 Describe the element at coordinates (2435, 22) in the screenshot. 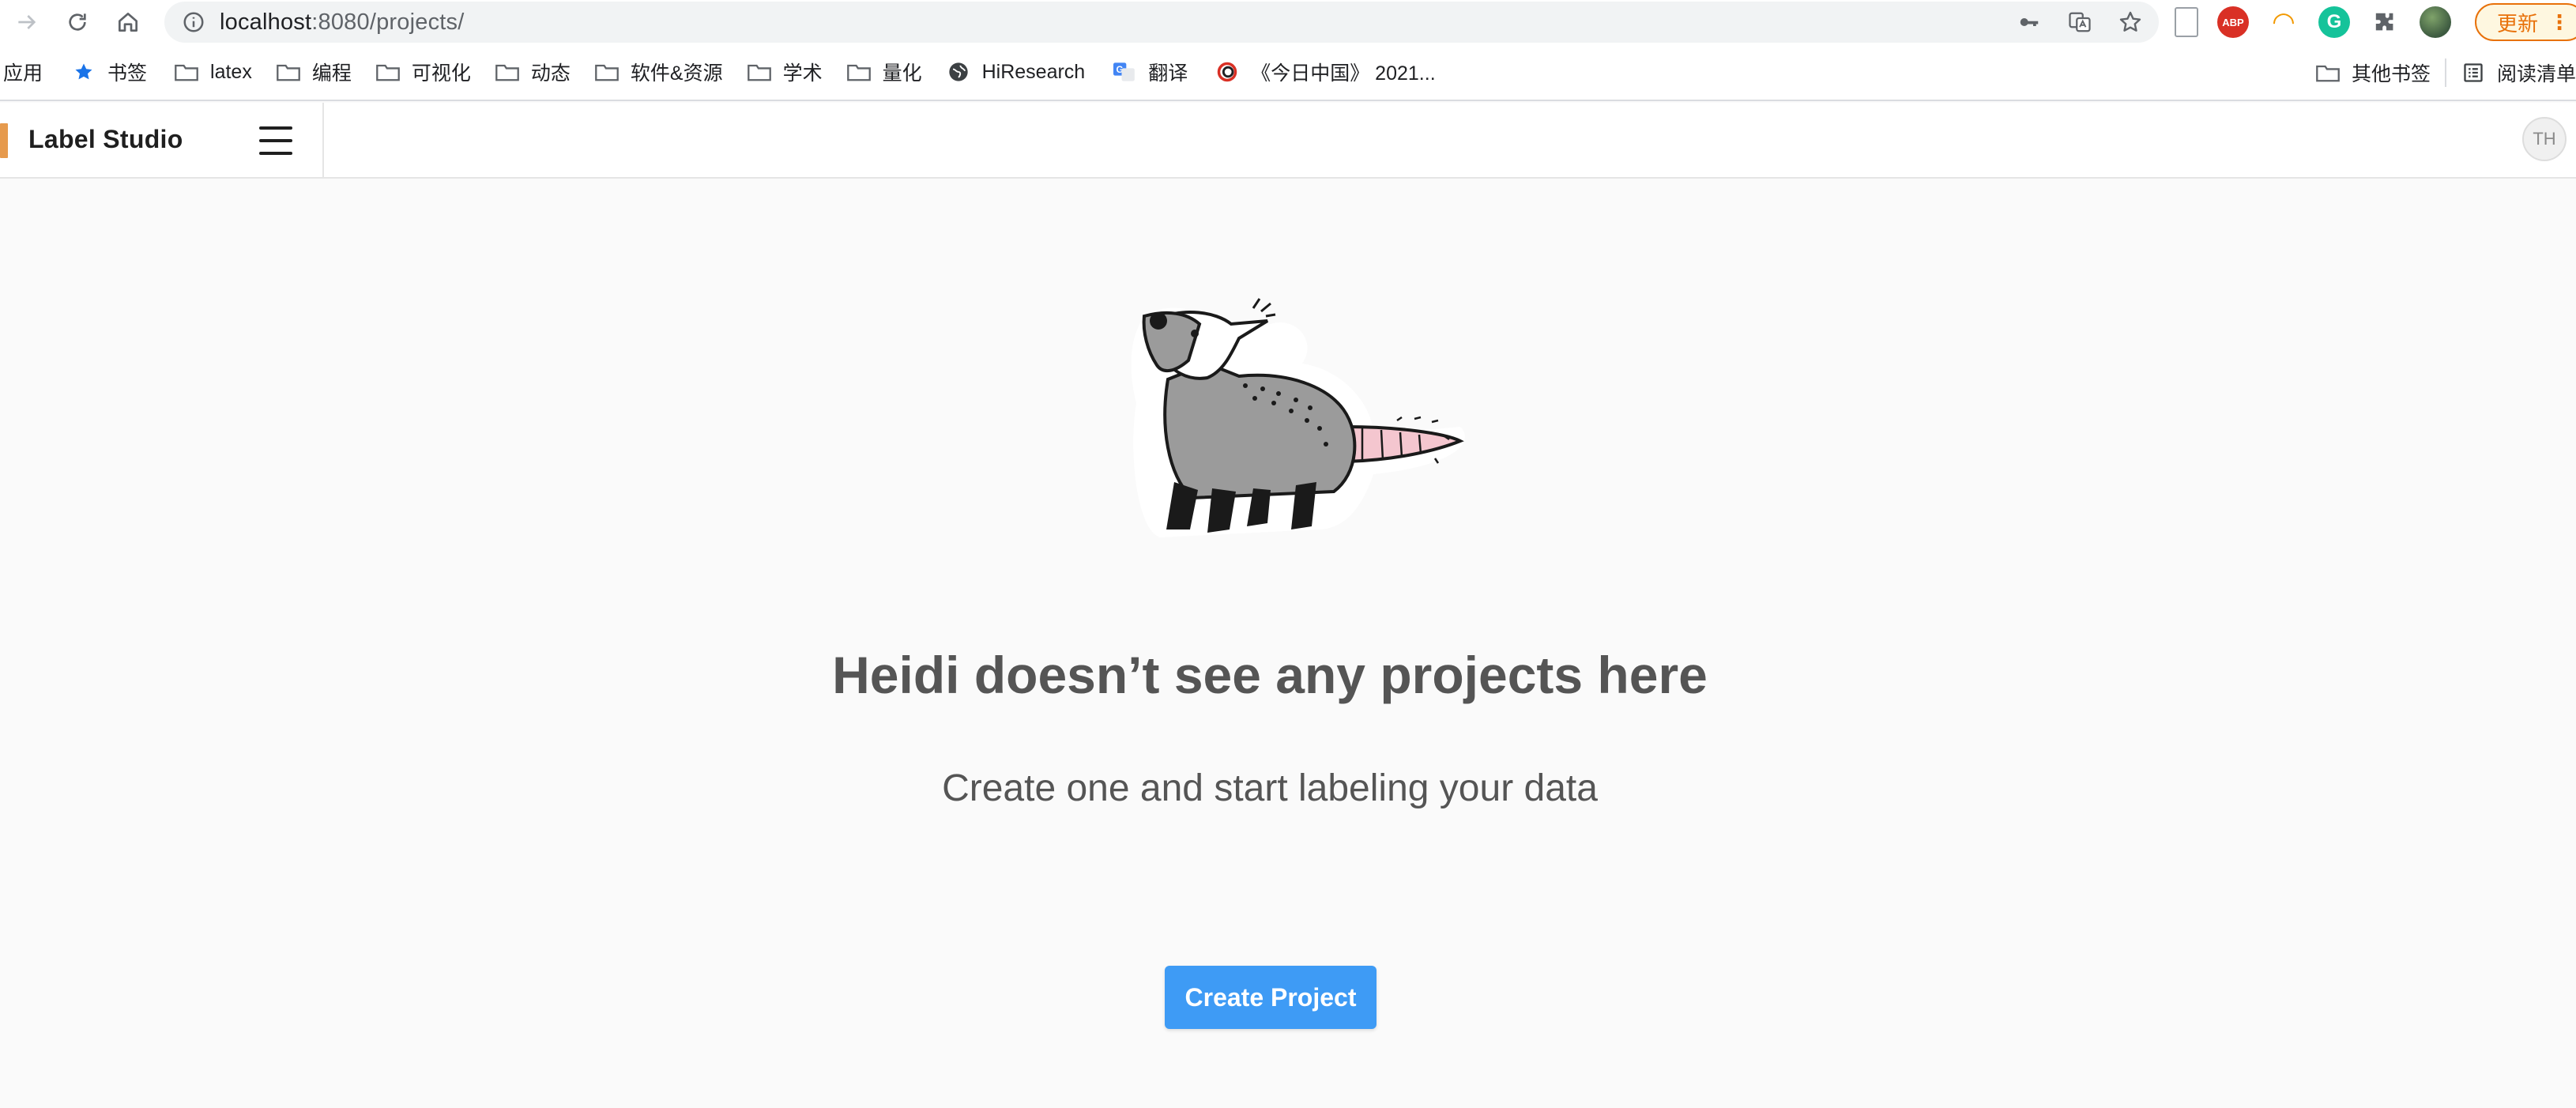

I see `profile-avatar-icon` at that location.